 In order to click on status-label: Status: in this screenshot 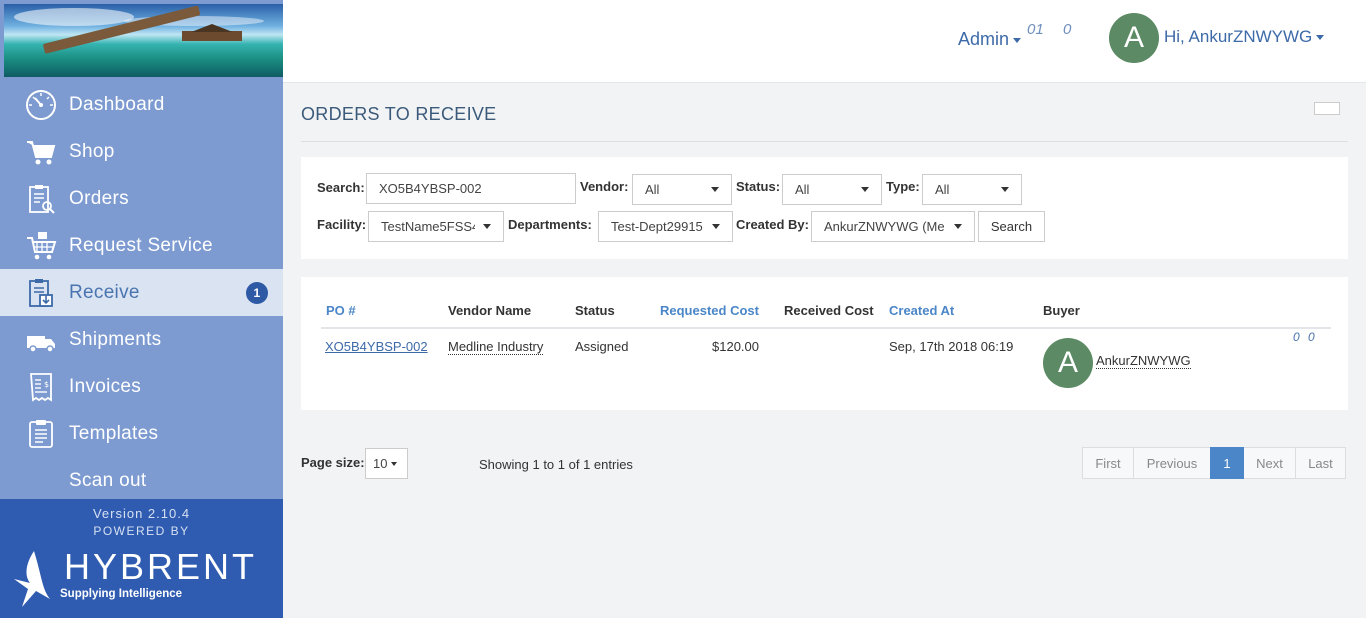, I will do `click(758, 186)`.